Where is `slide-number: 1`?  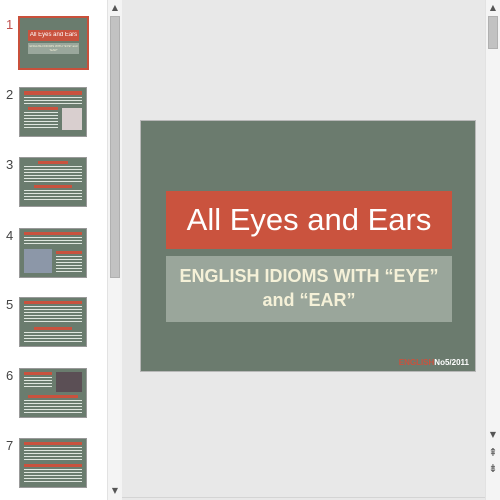 slide-number: 1 is located at coordinates (10, 24).